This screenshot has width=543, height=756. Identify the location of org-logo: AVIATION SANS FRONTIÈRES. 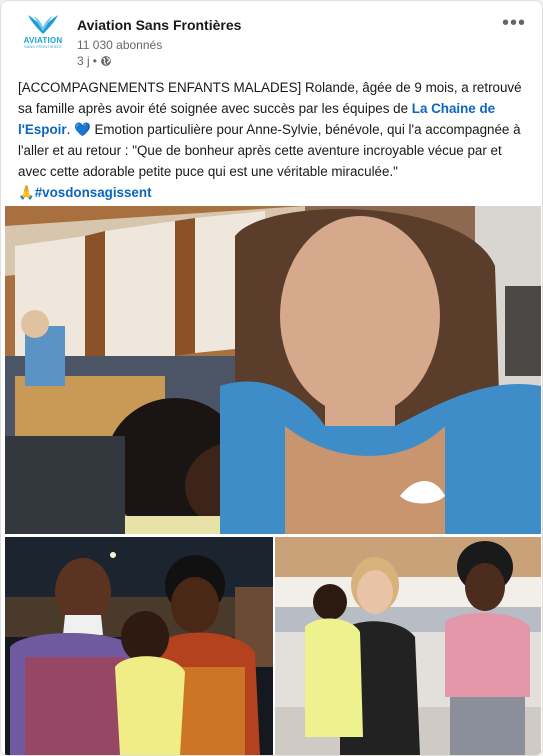
(43, 39).